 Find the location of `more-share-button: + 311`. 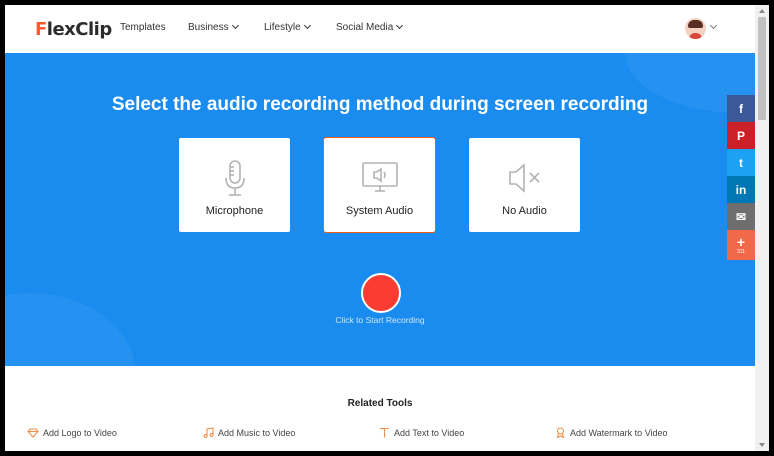

more-share-button: + 311 is located at coordinates (741, 245).